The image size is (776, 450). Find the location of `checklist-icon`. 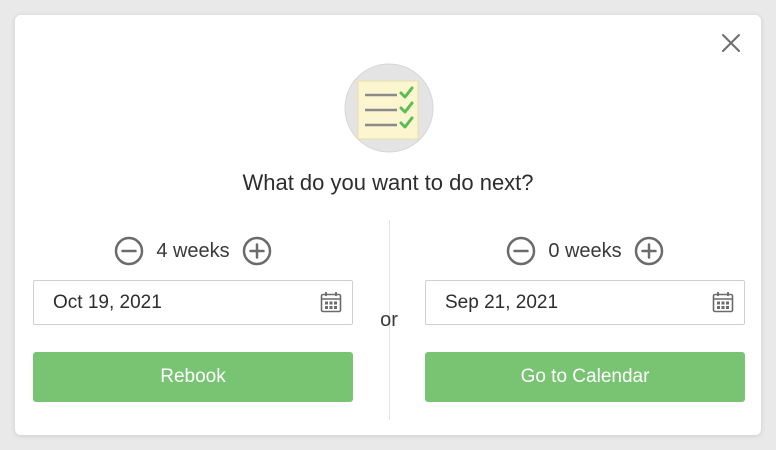

checklist-icon is located at coordinates (389, 108).